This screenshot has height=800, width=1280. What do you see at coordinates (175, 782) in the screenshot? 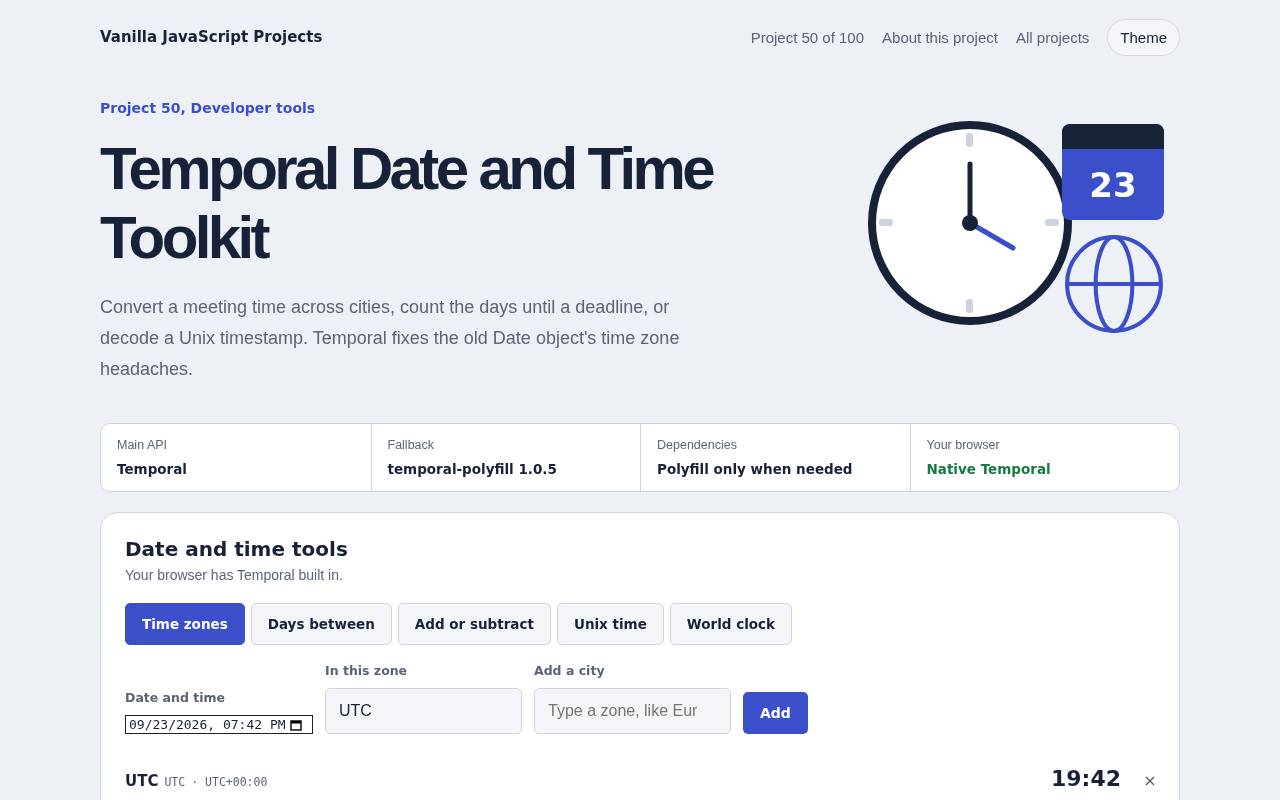
I see `zone-code: UTC` at bounding box center [175, 782].